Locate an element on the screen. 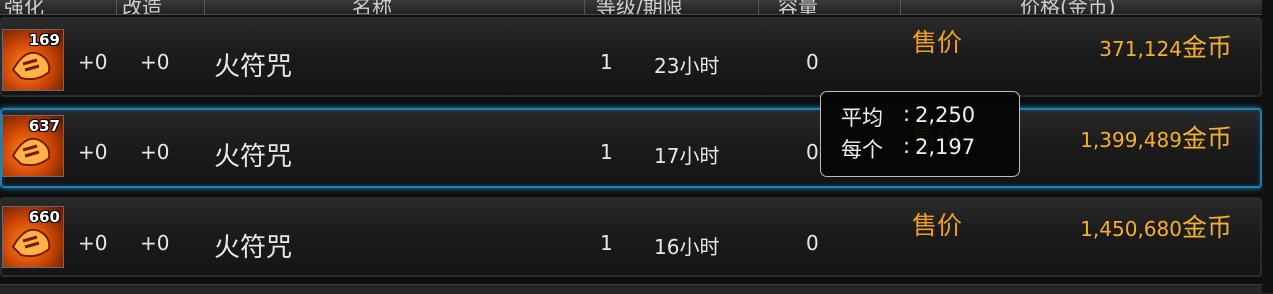 The width and height of the screenshot is (1273, 294). header-name: 名称 is located at coordinates (372, 7).